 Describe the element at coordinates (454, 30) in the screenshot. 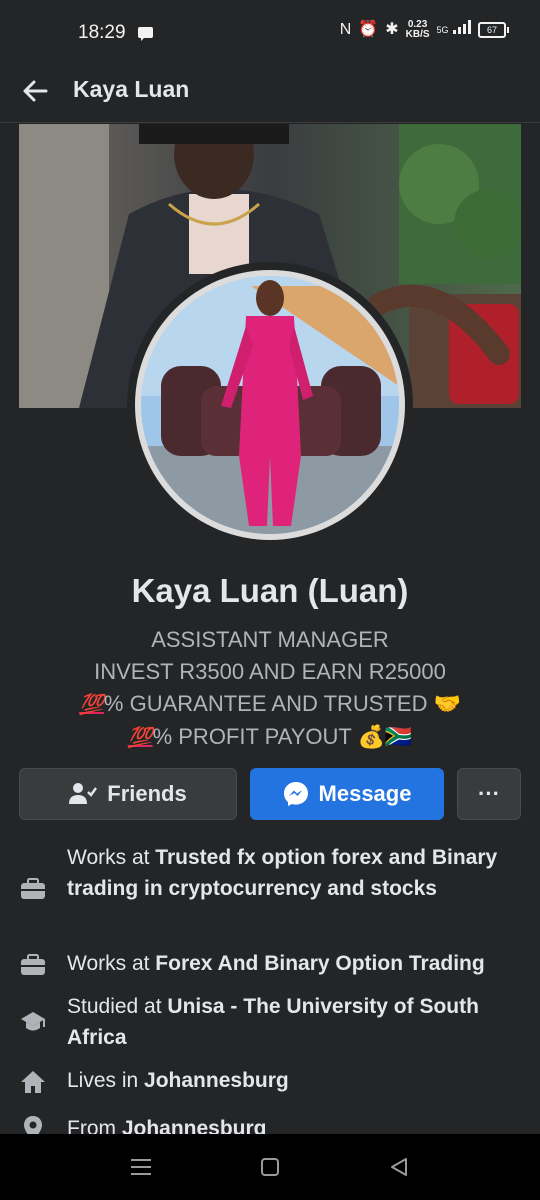

I see `signal-icon: 5G` at that location.